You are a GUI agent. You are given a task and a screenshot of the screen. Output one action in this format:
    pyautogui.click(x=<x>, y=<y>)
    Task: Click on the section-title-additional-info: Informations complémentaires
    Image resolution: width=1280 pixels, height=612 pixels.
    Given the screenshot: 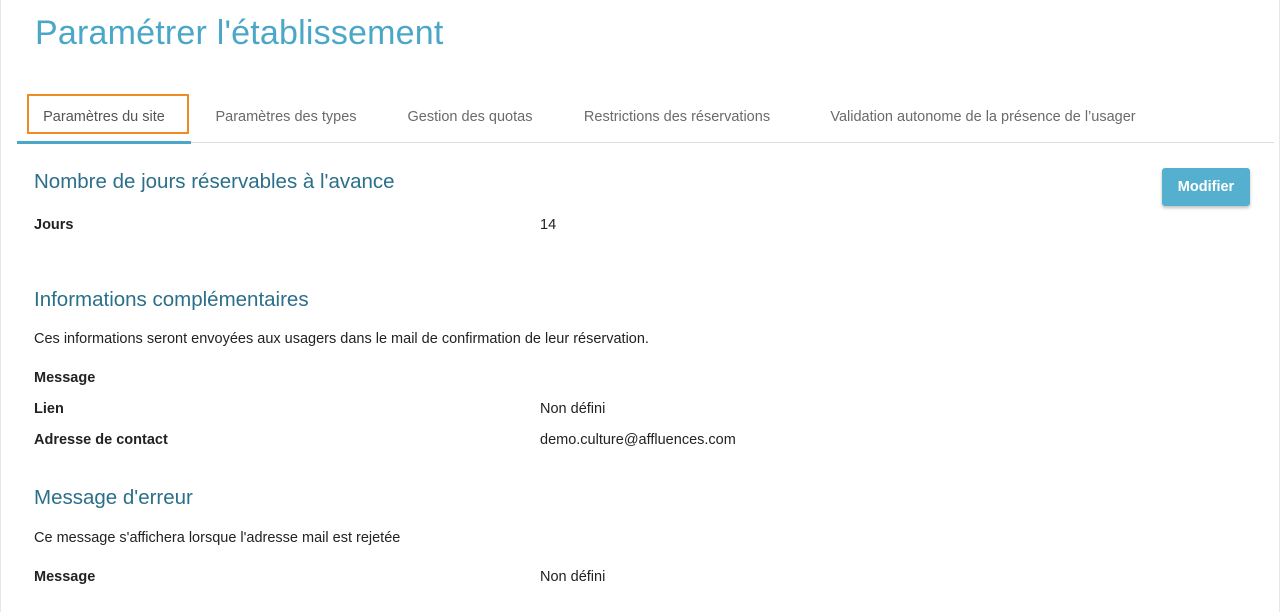 What is the action you would take?
    pyautogui.click(x=171, y=299)
    